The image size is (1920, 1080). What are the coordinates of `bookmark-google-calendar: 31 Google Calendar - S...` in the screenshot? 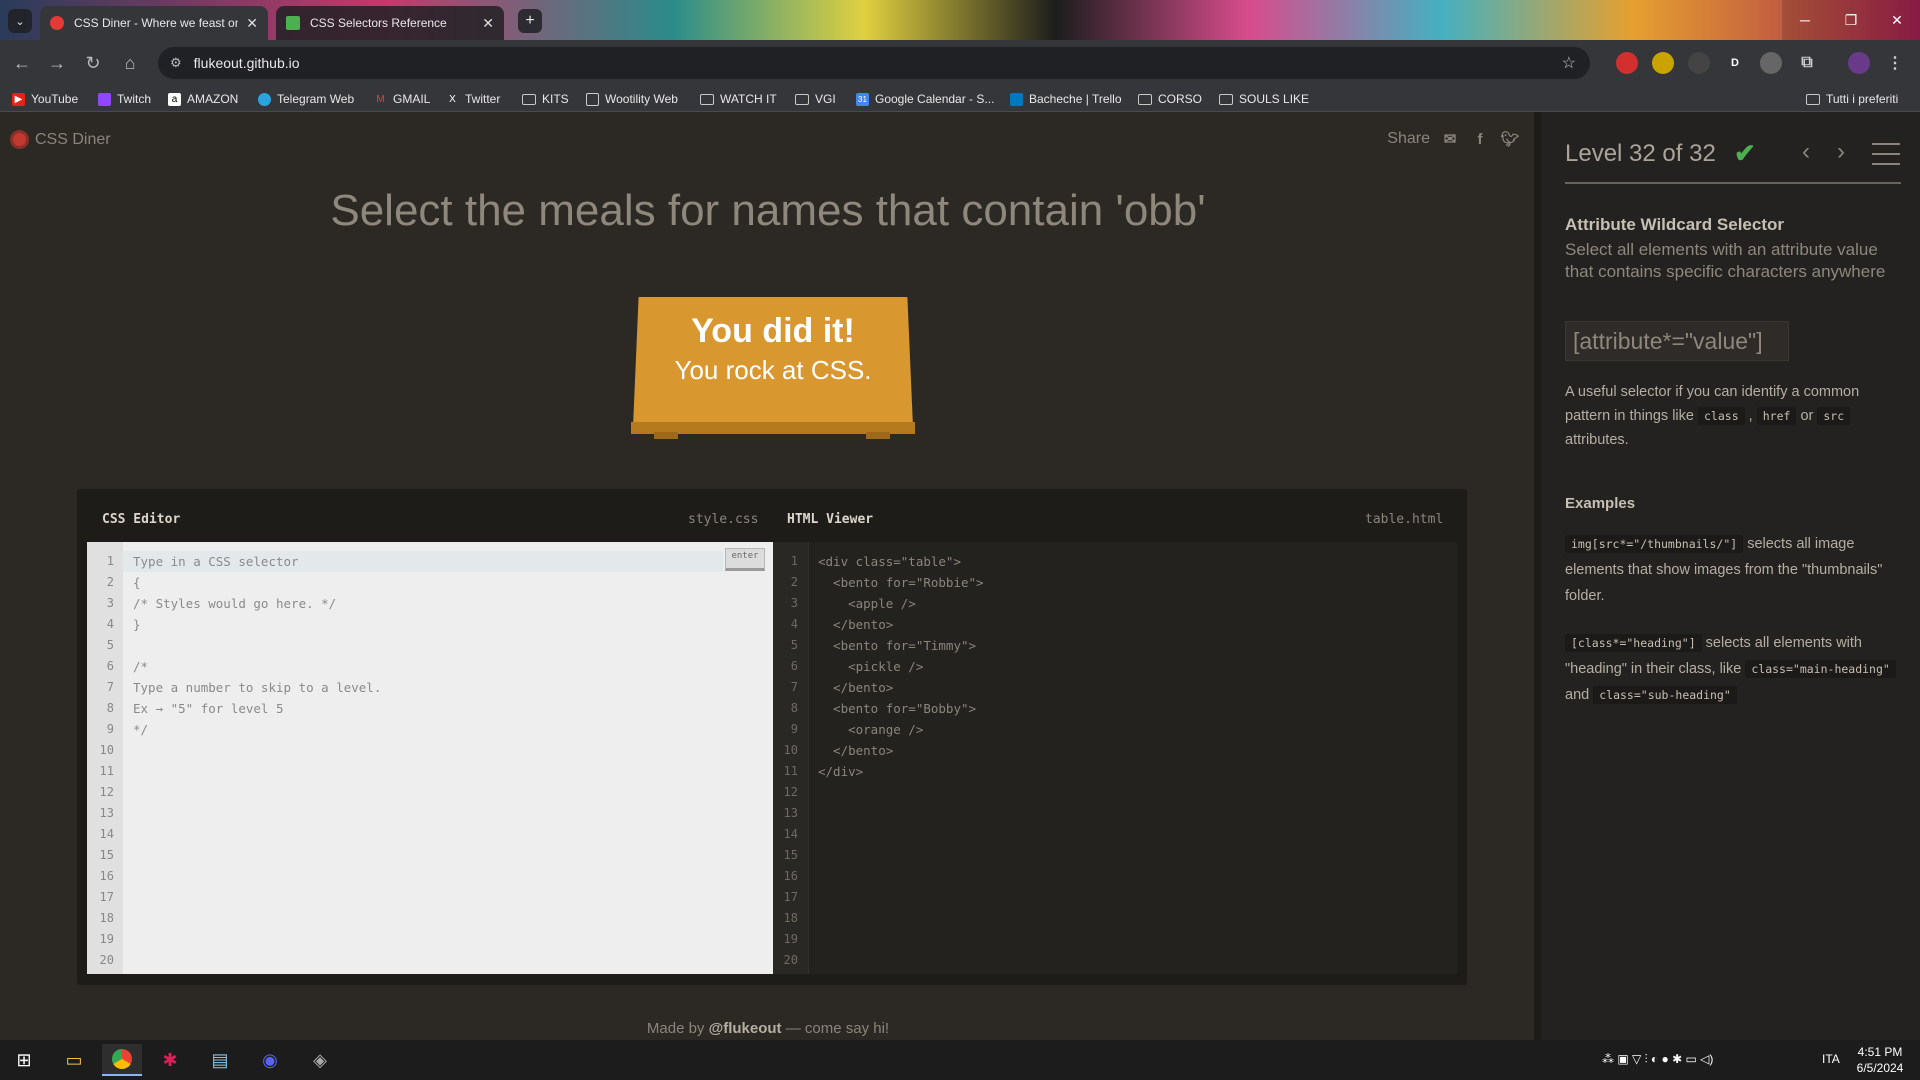 It's located at (925, 99).